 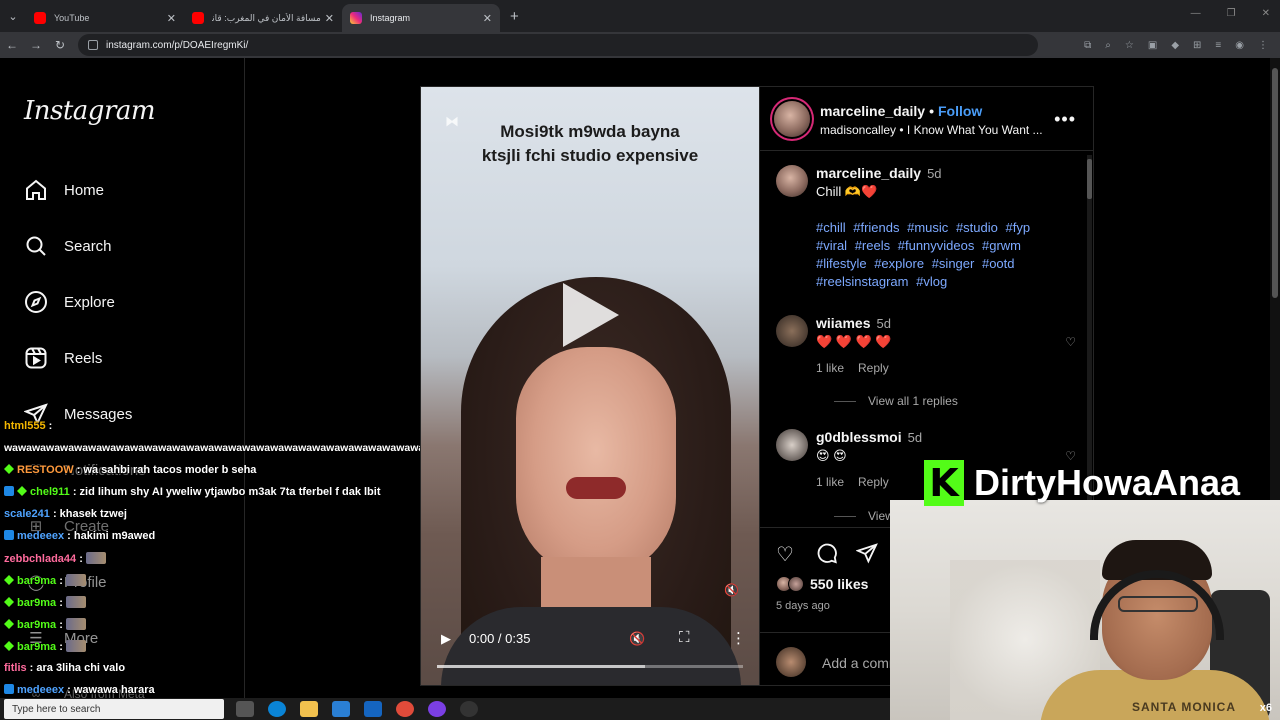 What do you see at coordinates (309, 709) in the screenshot?
I see `file-explorer-icon` at bounding box center [309, 709].